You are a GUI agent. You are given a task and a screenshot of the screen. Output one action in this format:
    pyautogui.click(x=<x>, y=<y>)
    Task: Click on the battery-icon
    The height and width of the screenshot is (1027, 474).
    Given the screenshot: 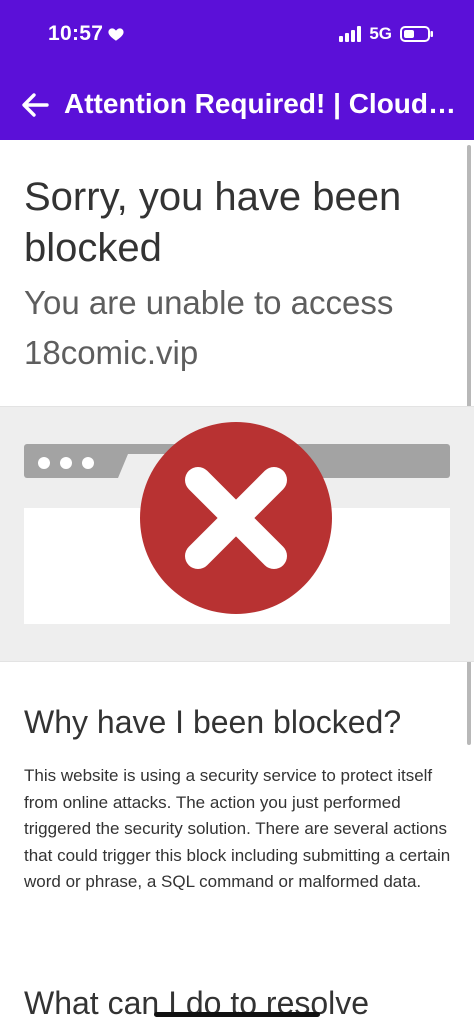 What is the action you would take?
    pyautogui.click(x=416, y=34)
    